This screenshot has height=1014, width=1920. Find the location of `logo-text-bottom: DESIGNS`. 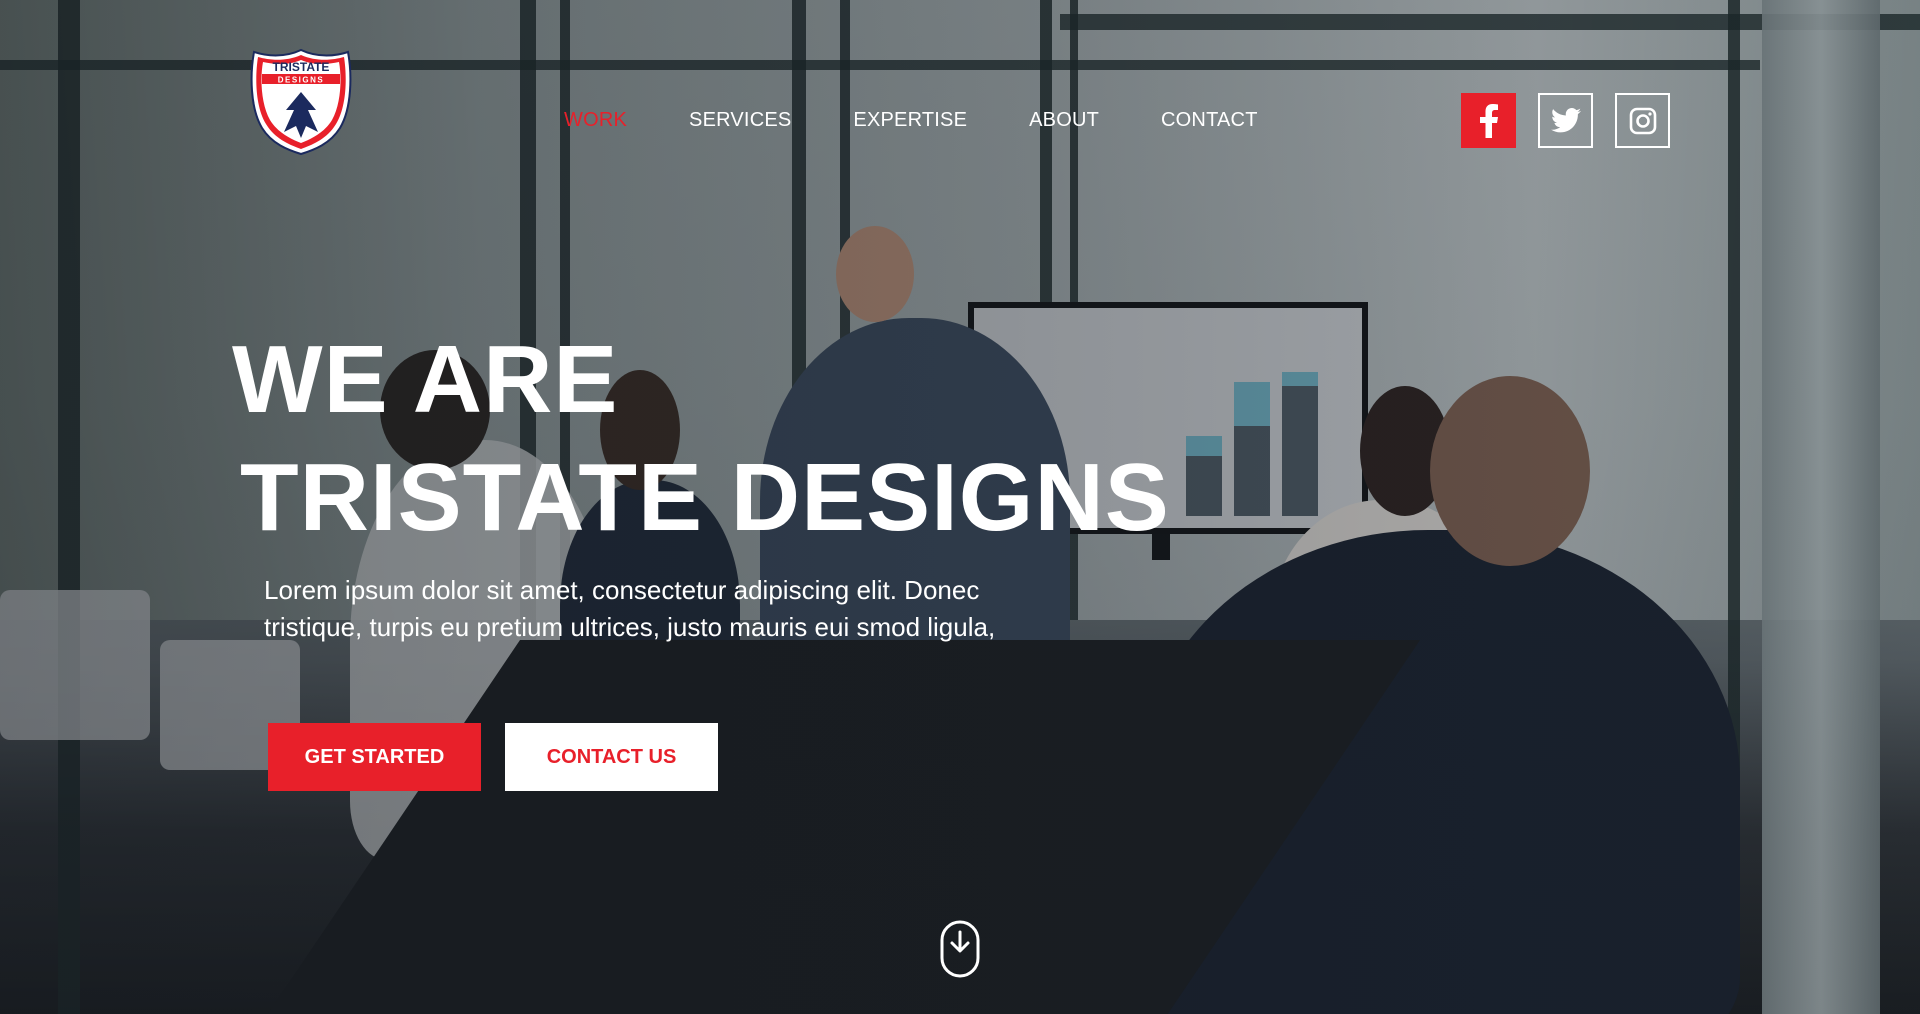

logo-text-bottom: DESIGNS is located at coordinates (301, 80).